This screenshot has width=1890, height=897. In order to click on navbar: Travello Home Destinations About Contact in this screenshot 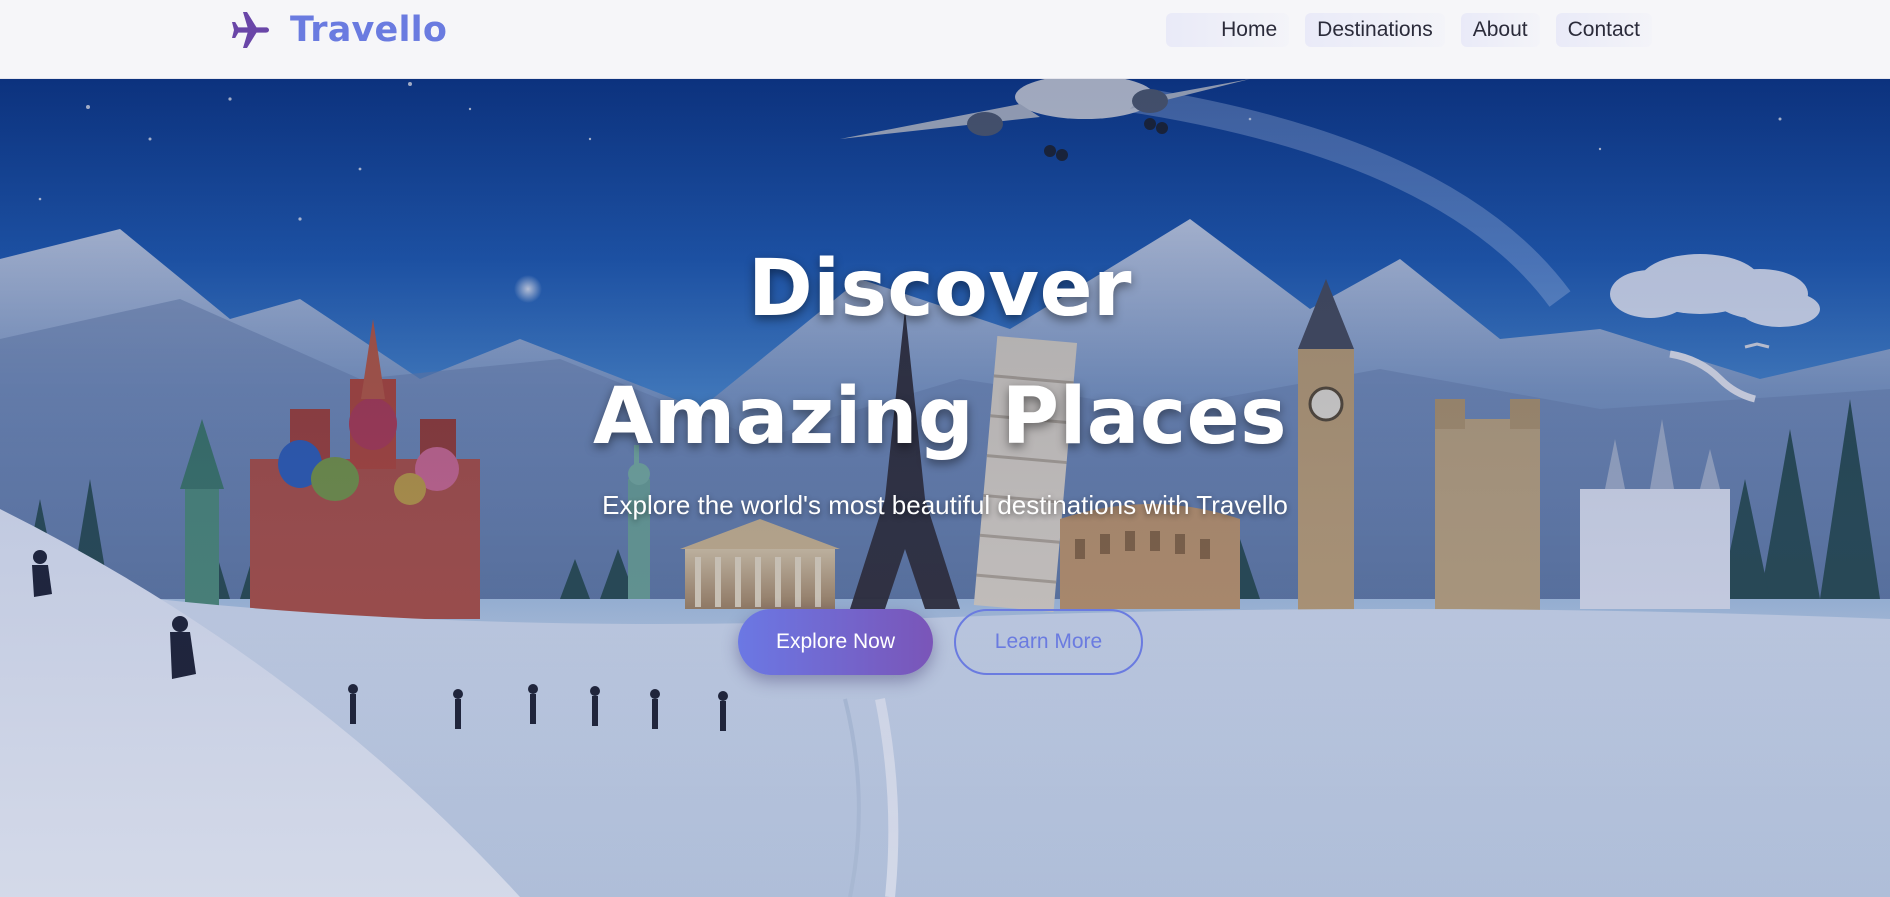, I will do `click(945, 39)`.